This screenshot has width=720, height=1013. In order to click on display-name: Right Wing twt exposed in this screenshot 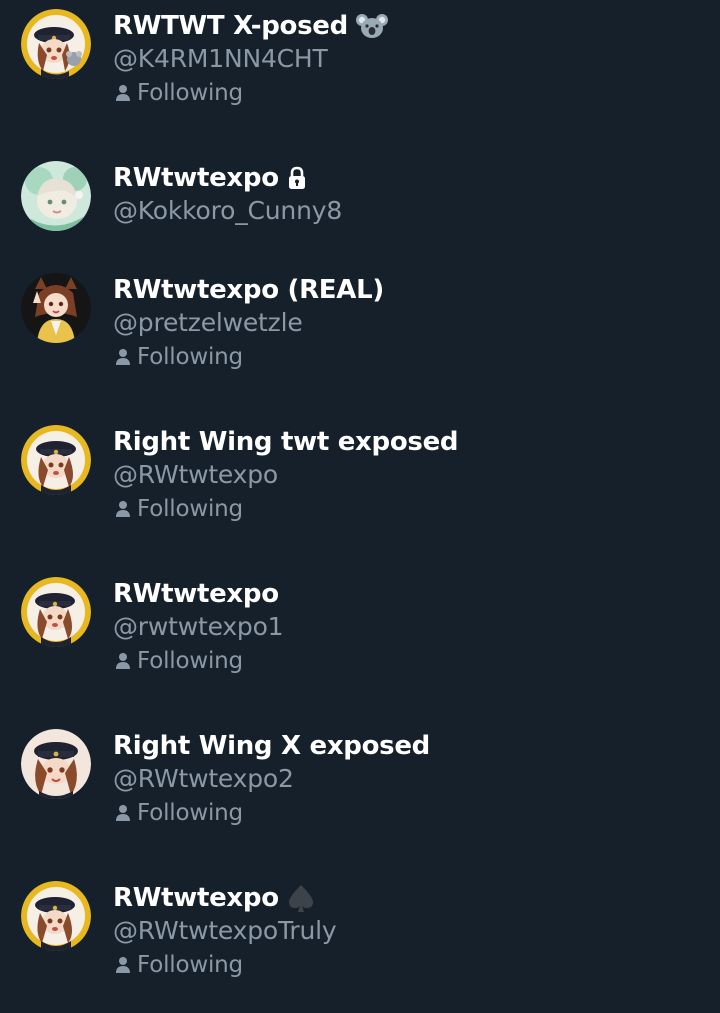, I will do `click(286, 442)`.